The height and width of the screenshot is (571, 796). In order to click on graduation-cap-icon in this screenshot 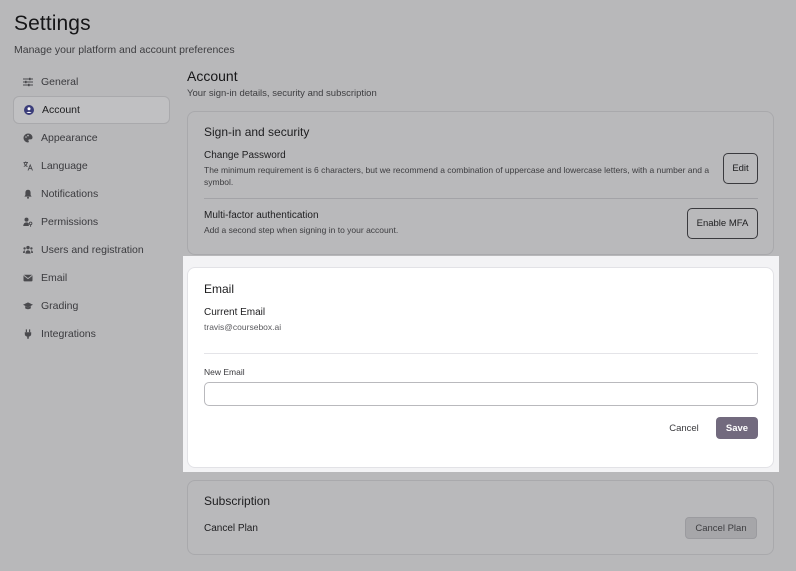, I will do `click(28, 306)`.